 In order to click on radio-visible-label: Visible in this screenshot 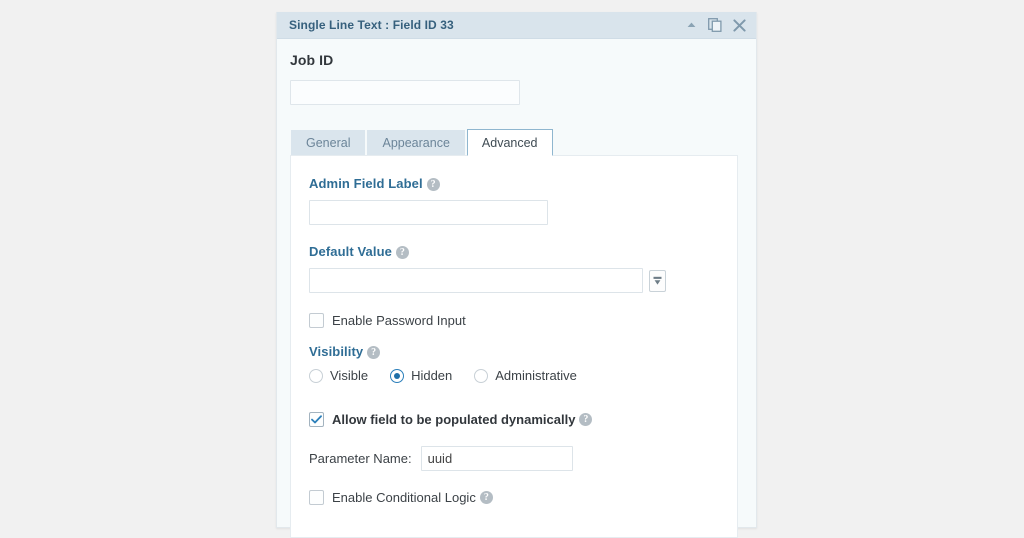, I will do `click(349, 375)`.